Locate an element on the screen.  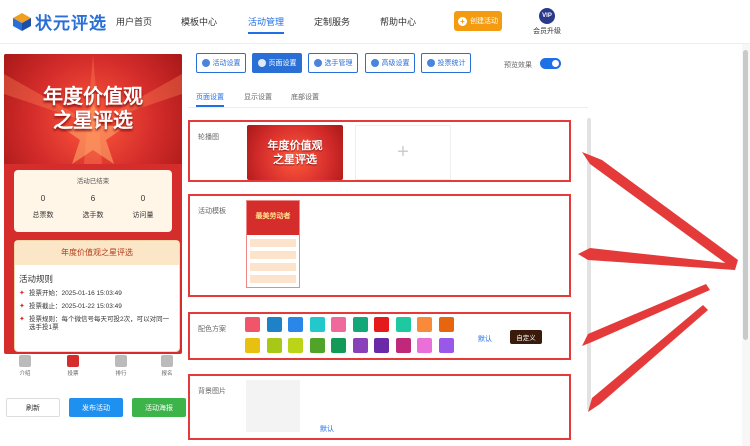
arrow-to-color-icon is located at coordinates (646, 315).